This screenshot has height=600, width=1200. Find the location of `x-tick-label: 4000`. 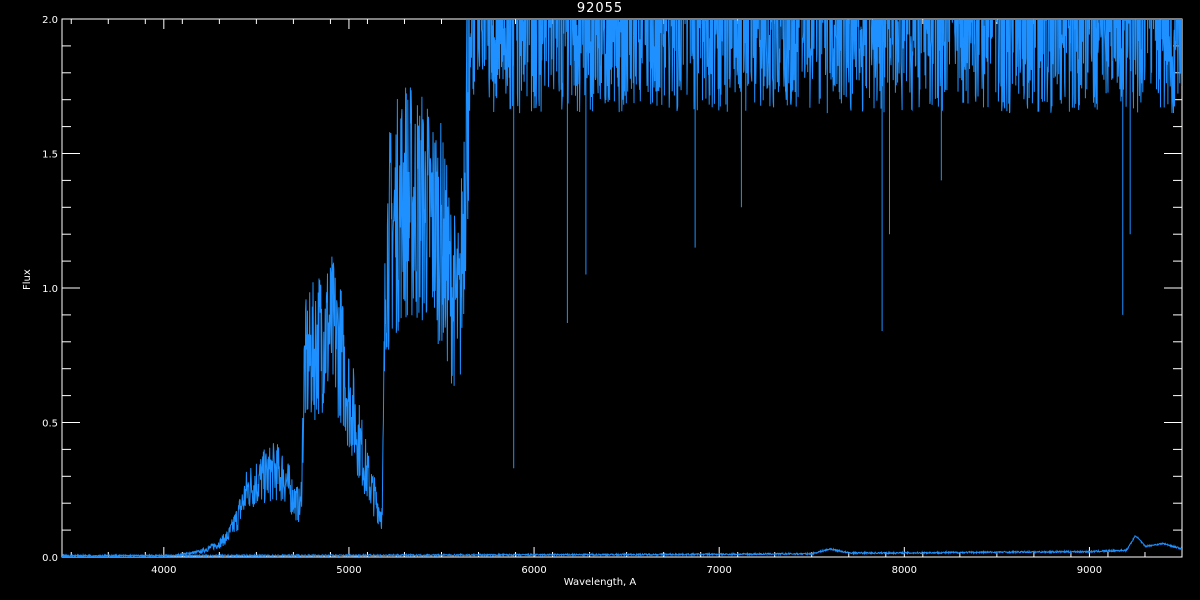

x-tick-label: 4000 is located at coordinates (163, 570).